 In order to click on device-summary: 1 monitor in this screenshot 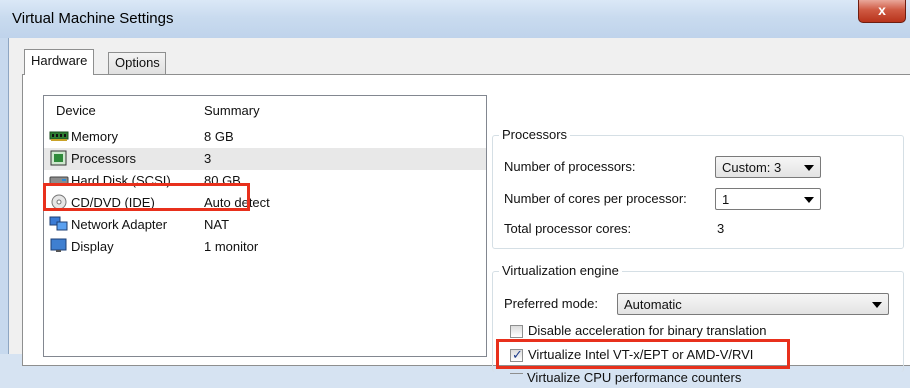, I will do `click(231, 246)`.